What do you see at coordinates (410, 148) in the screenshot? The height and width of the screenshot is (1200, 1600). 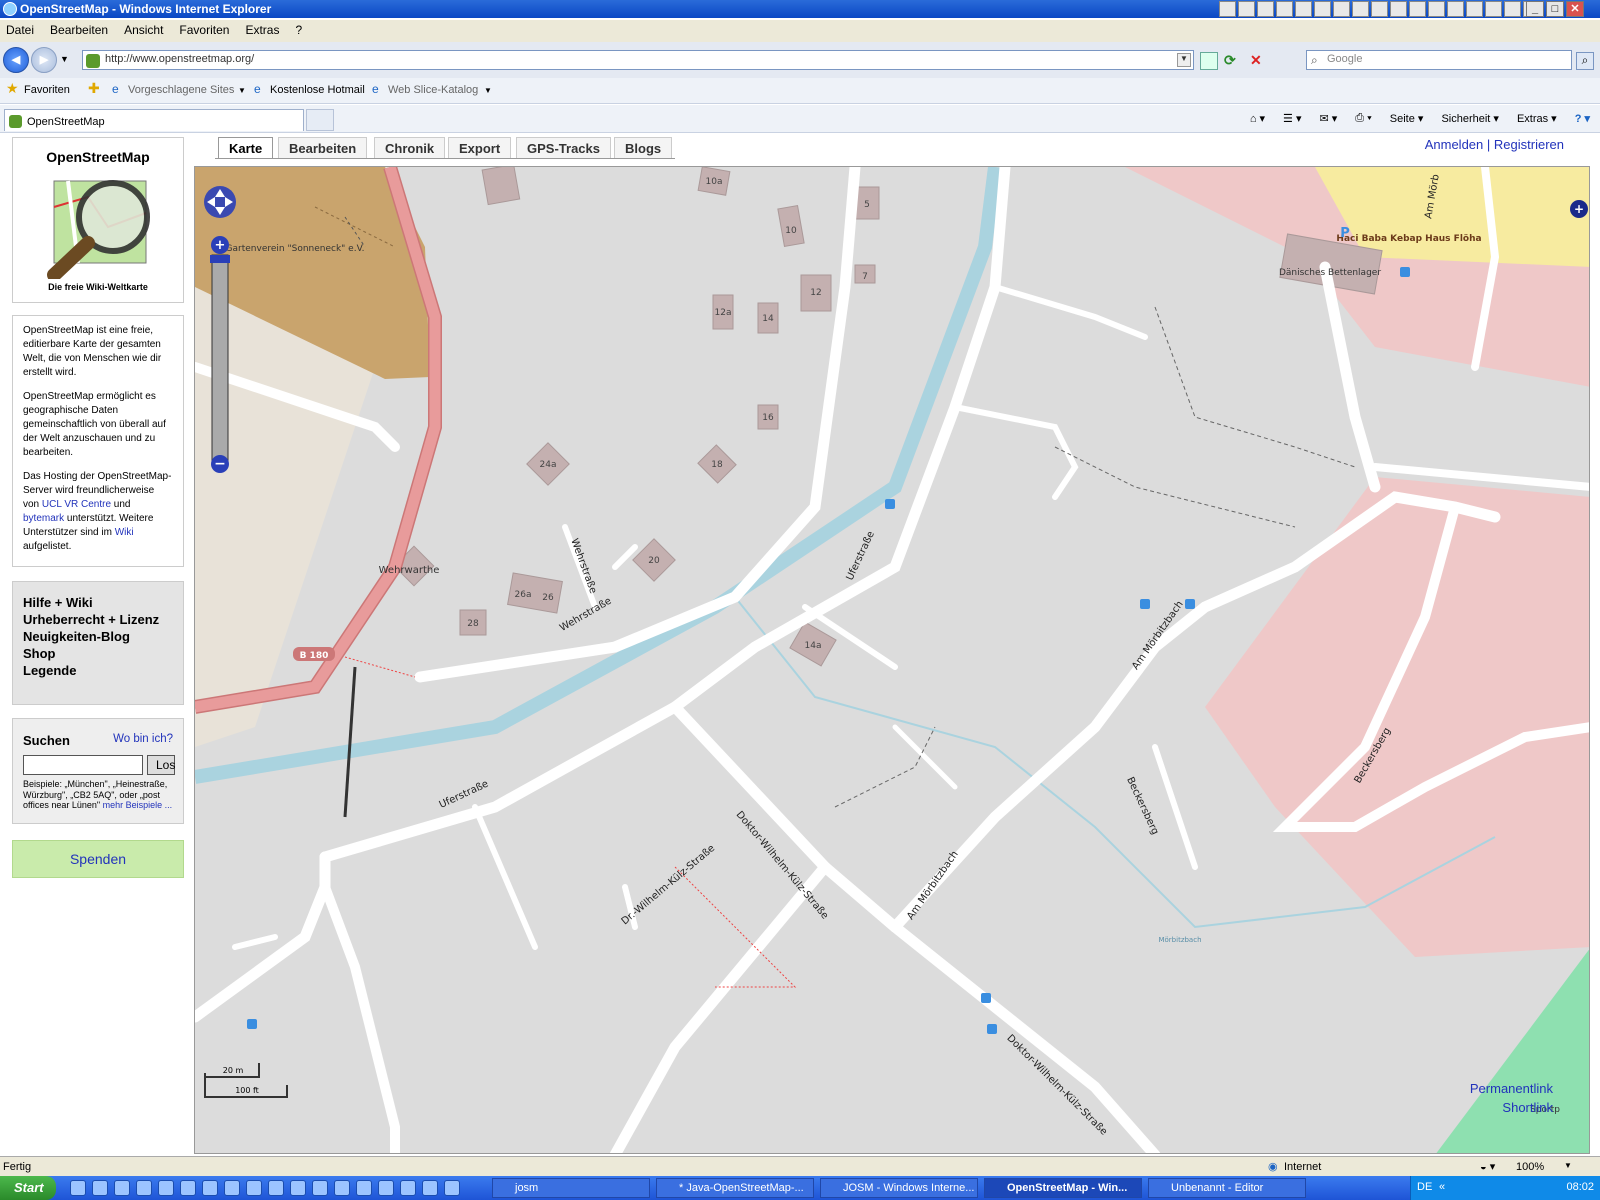 I see `tab-chronik: Chronik` at bounding box center [410, 148].